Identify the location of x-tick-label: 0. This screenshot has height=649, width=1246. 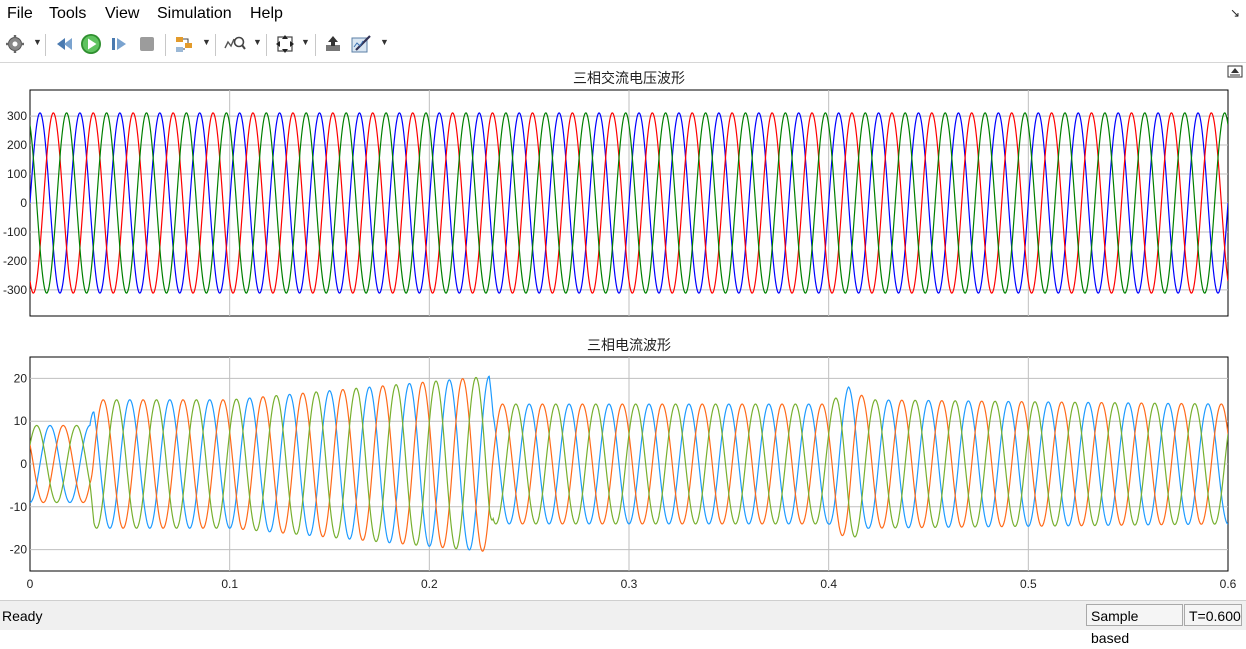
(30, 584).